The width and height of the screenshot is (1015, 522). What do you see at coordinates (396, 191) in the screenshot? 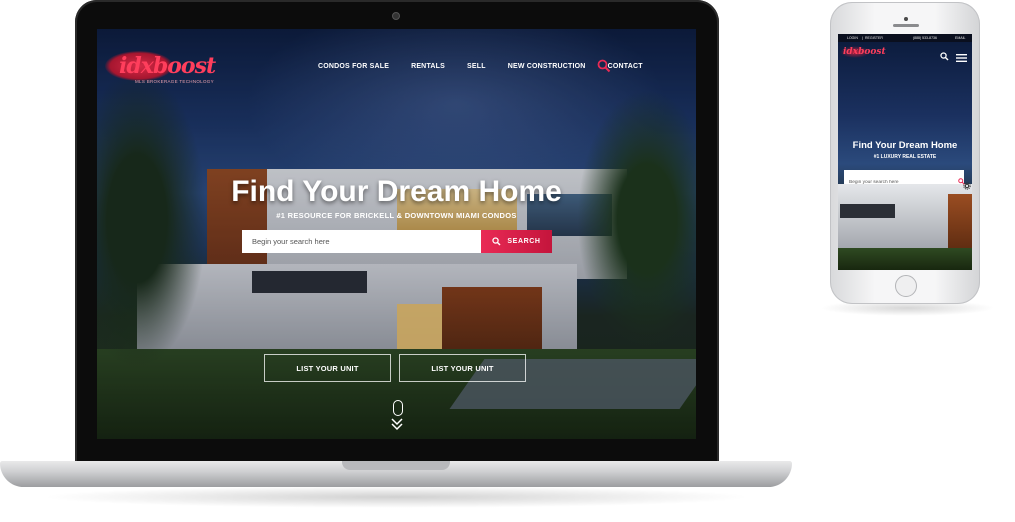
I see `hero-title: Find Your Dream Home` at bounding box center [396, 191].